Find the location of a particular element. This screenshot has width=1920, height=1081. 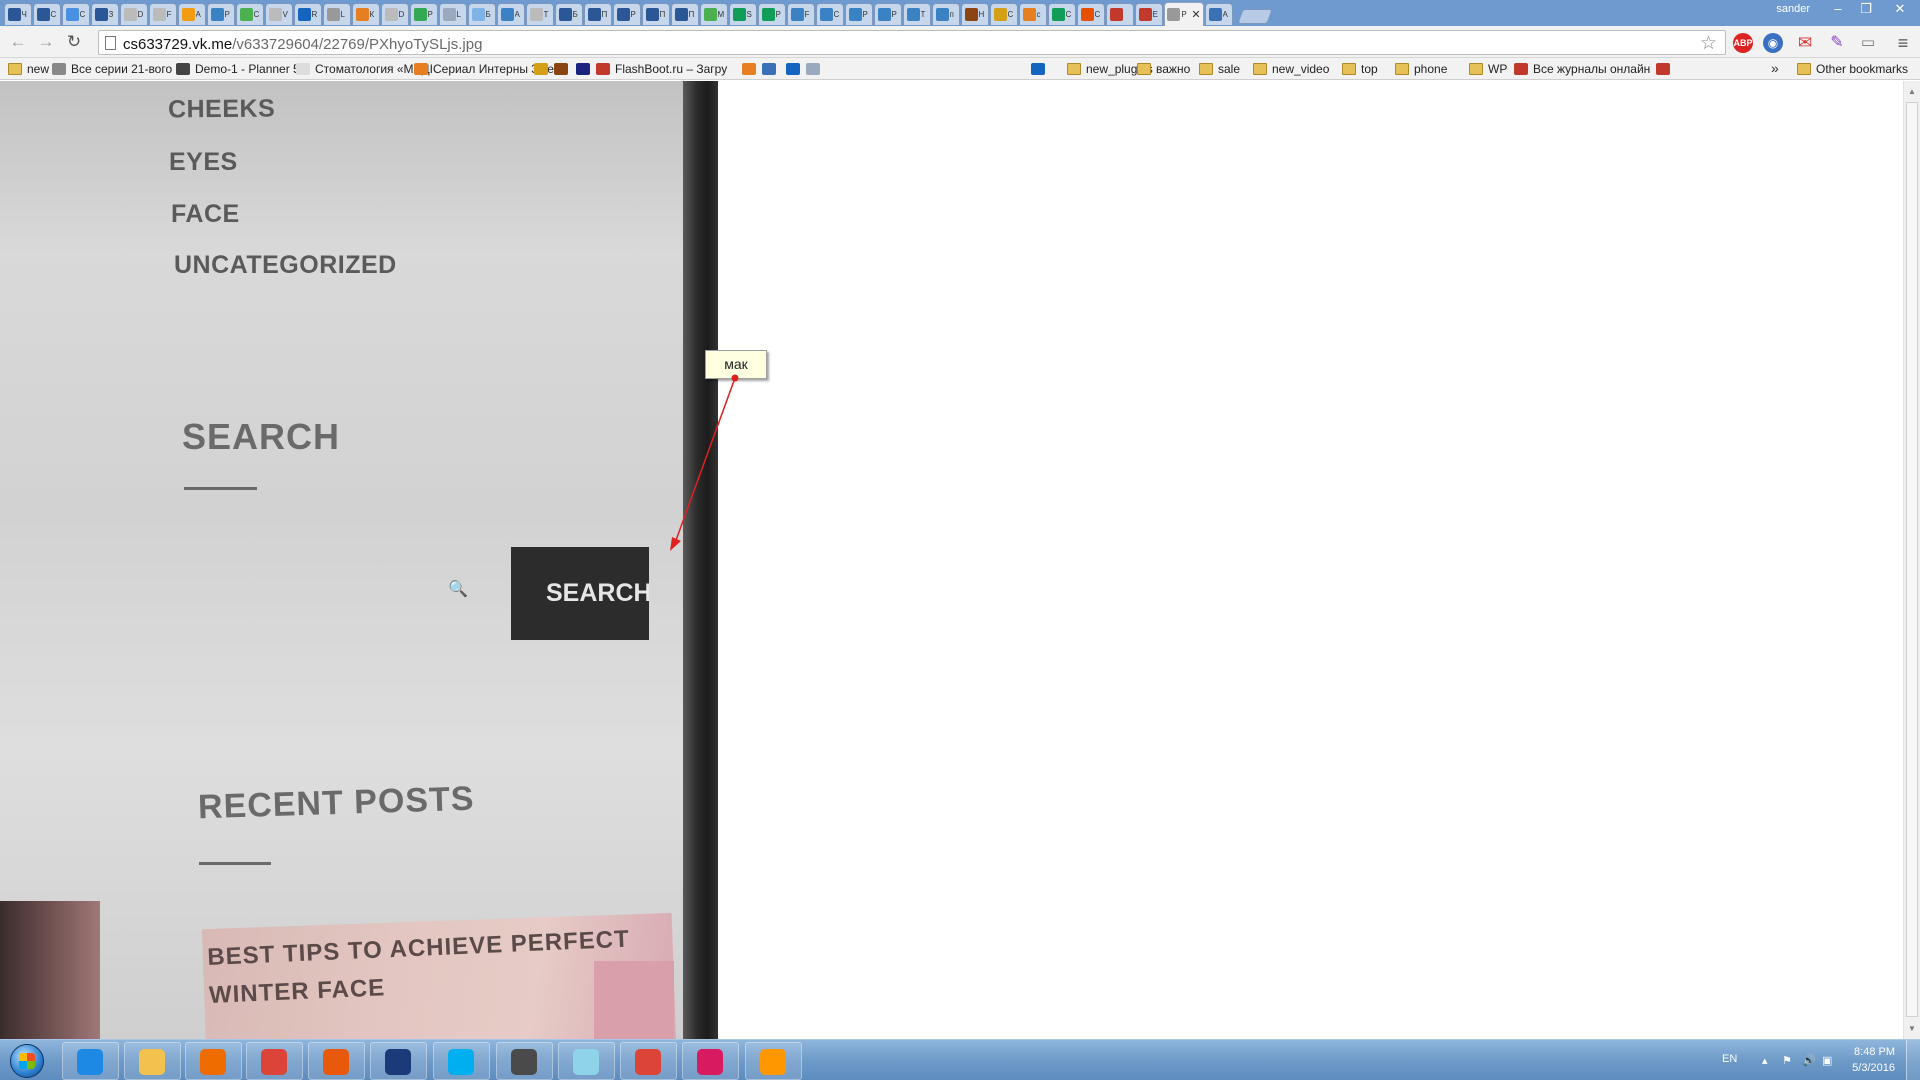

browser-tab: S is located at coordinates (743, 14).